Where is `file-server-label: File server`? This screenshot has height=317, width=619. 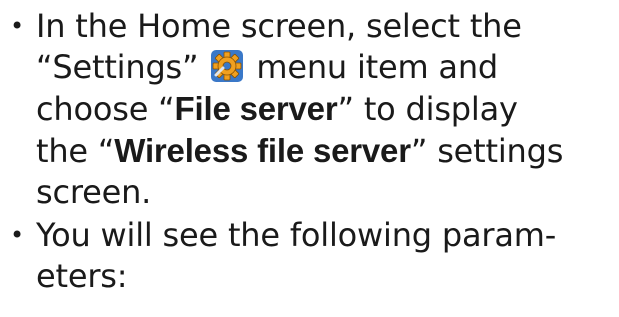 file-server-label: File server is located at coordinates (256, 108).